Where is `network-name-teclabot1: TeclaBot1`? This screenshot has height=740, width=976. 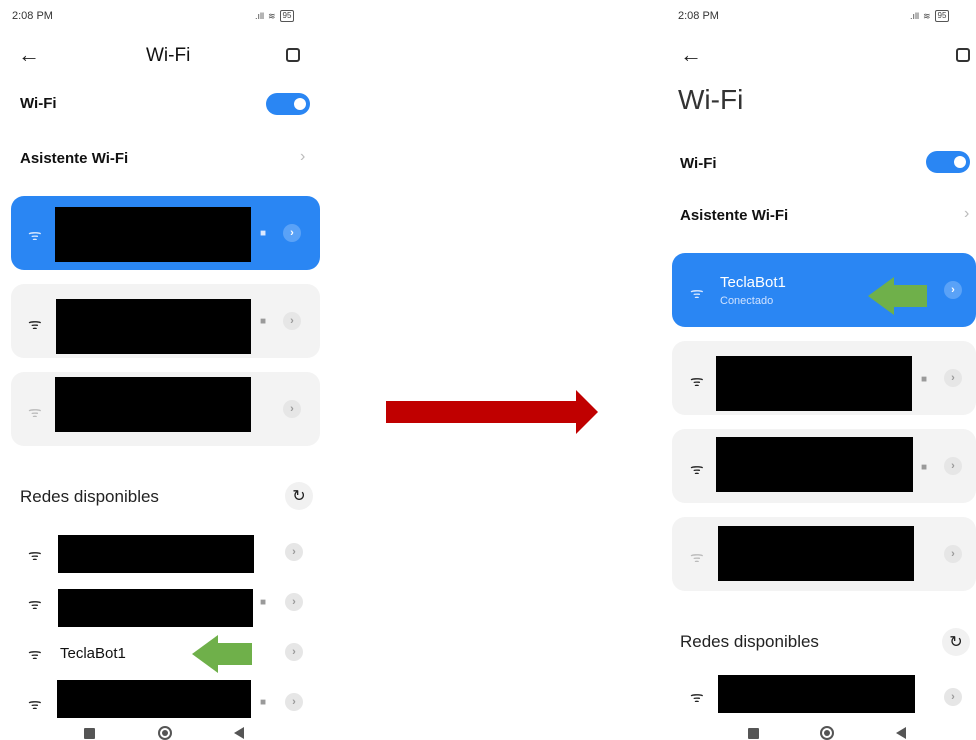 network-name-teclabot1: TeclaBot1 is located at coordinates (93, 653).